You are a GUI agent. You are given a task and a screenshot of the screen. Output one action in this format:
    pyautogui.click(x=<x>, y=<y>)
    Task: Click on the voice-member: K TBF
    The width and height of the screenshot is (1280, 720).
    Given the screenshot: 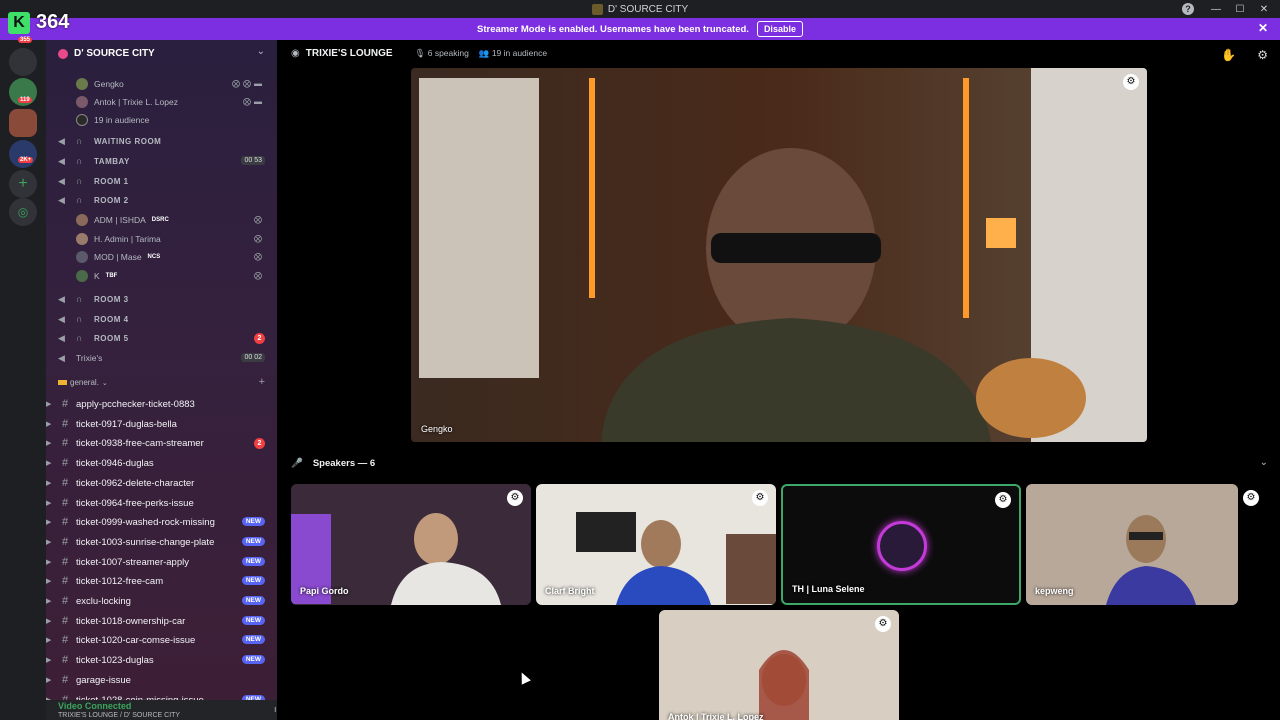 What is the action you would take?
    pyautogui.click(x=96, y=276)
    